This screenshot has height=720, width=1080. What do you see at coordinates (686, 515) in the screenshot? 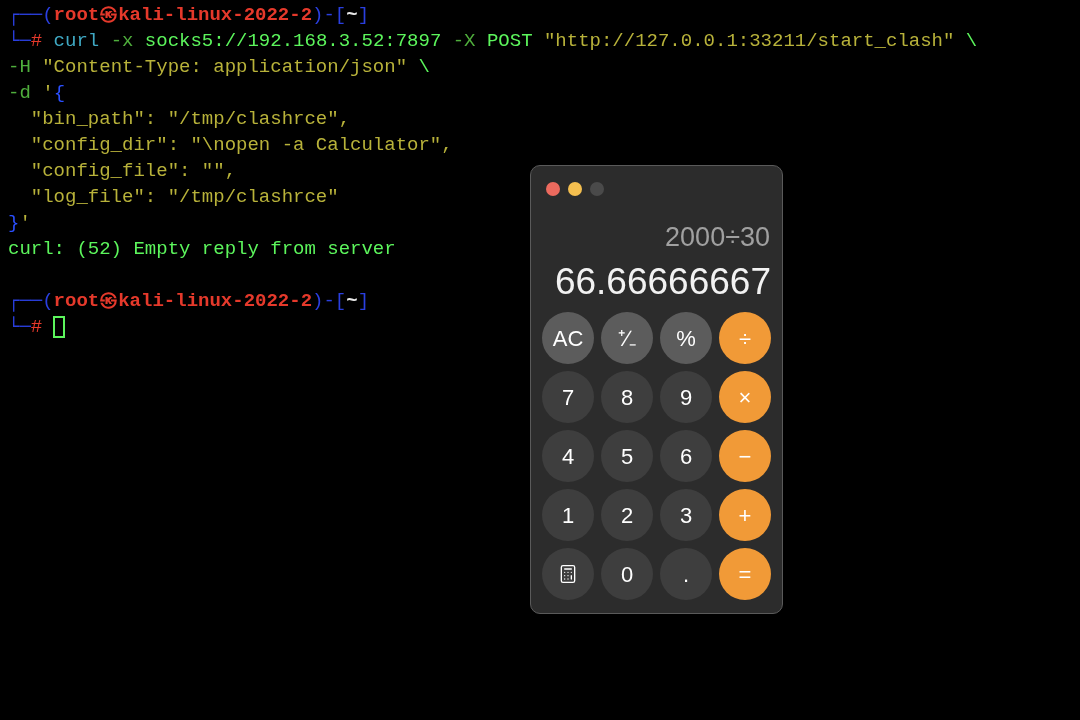
I see `key-button: 3` at bounding box center [686, 515].